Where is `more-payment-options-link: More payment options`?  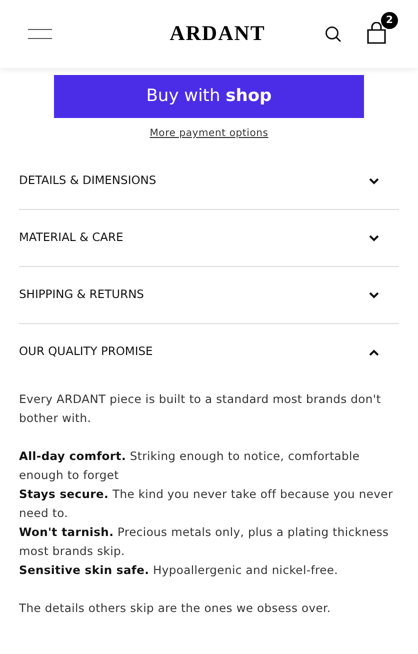 more-payment-options-link: More payment options is located at coordinates (209, 133).